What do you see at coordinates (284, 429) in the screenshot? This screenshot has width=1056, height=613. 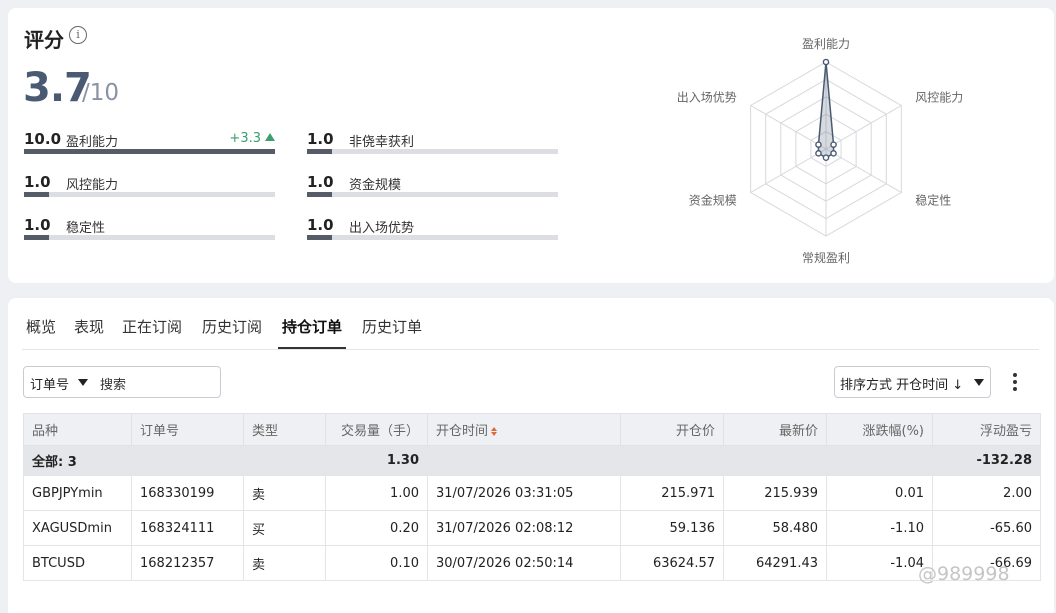 I see `col-type: 类型` at bounding box center [284, 429].